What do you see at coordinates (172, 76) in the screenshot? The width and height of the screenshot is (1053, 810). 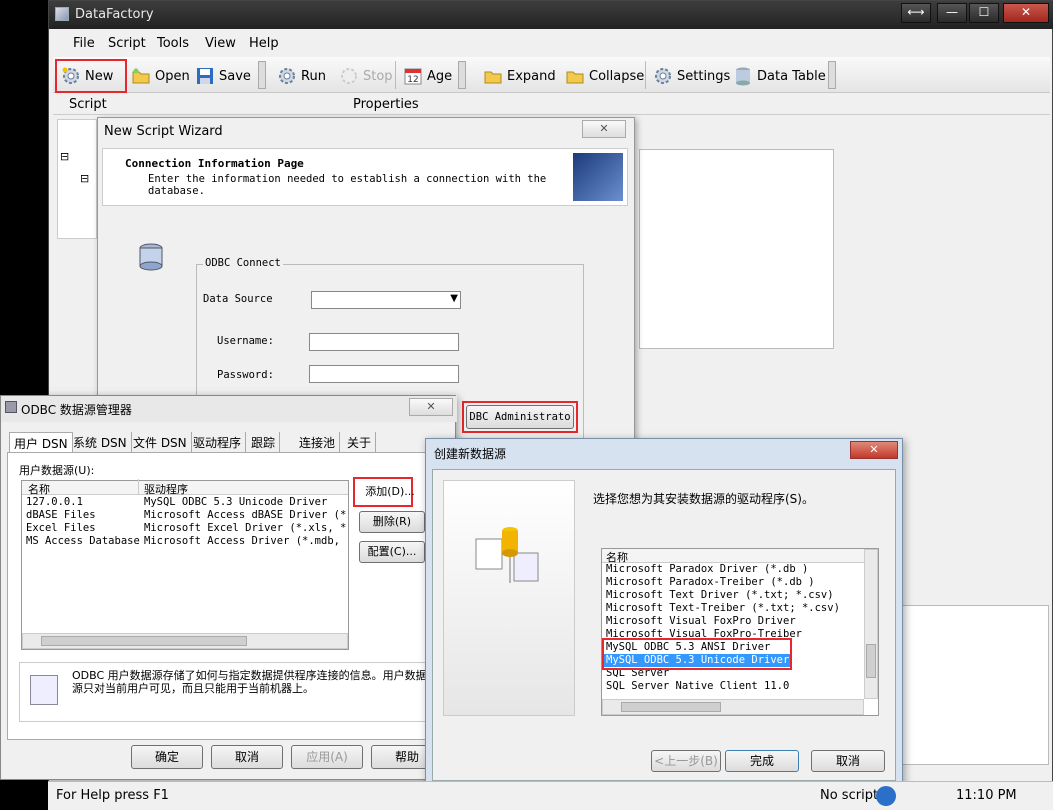 I see `open-label: Open` at bounding box center [172, 76].